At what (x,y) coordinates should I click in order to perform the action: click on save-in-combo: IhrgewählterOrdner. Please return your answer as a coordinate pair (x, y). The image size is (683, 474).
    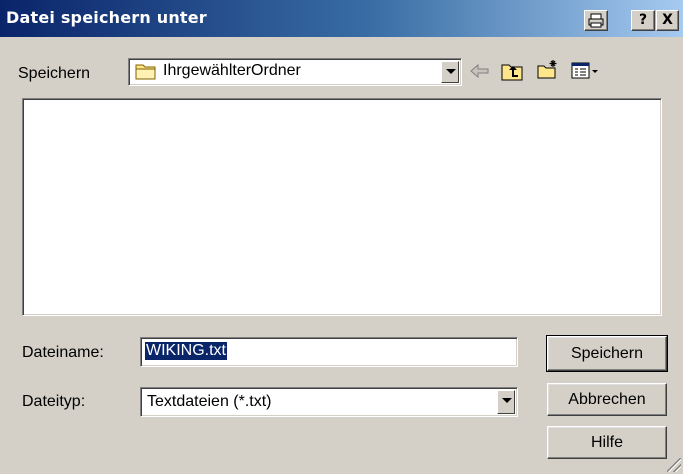
    Looking at the image, I should click on (295, 72).